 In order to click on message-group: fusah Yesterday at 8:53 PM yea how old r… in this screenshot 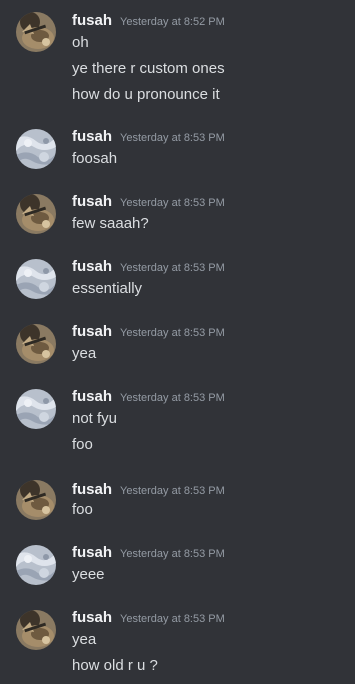, I will do `click(177, 642)`.